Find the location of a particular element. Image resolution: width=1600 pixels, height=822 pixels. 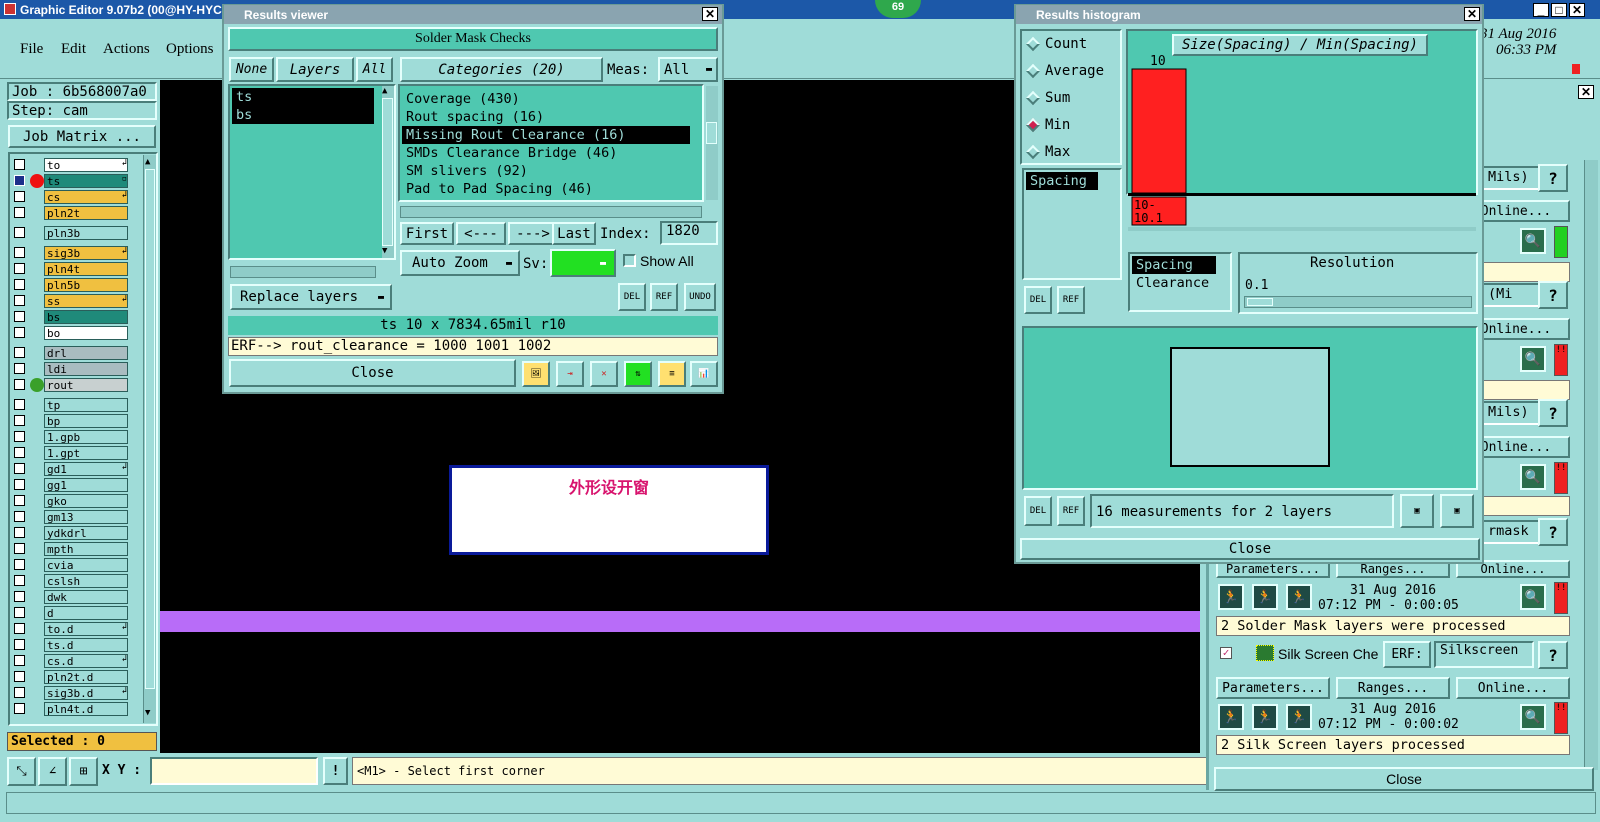

result-layer-ts: ts is located at coordinates (303, 97).